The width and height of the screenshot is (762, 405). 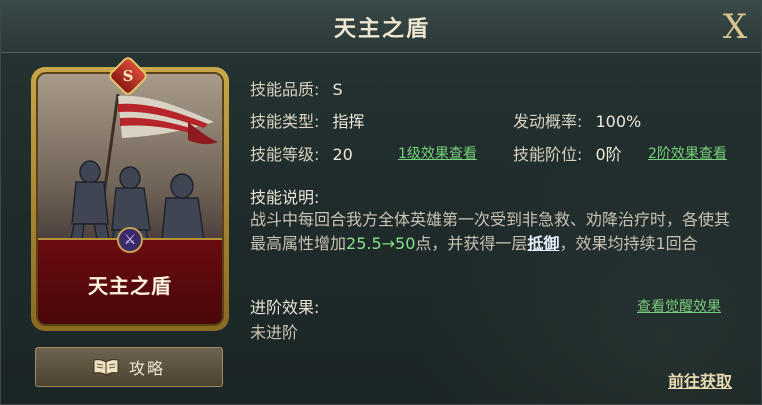 What do you see at coordinates (618, 121) in the screenshot?
I see `trigger-rate-value: 100%` at bounding box center [618, 121].